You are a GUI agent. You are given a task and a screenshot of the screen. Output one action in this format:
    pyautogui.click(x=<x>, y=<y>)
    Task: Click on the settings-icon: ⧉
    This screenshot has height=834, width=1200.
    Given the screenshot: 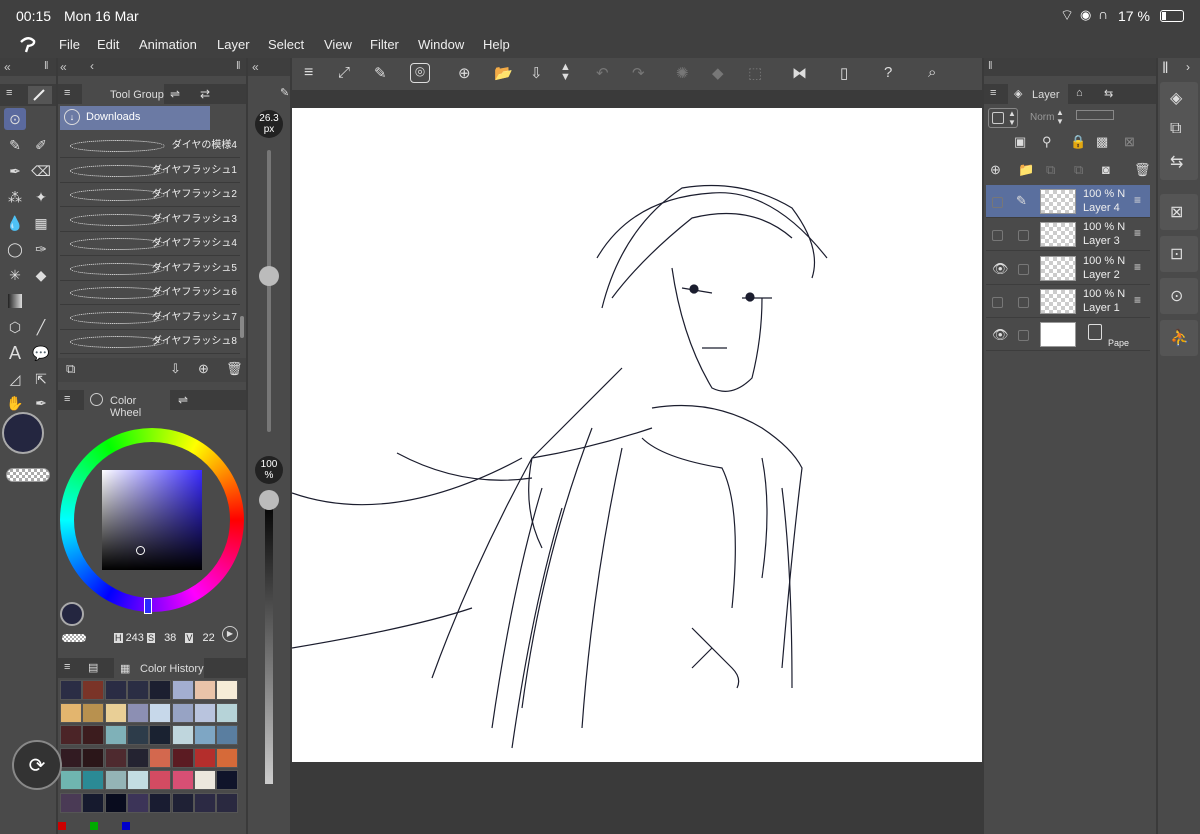 What is the action you would take?
    pyautogui.click(x=70, y=369)
    